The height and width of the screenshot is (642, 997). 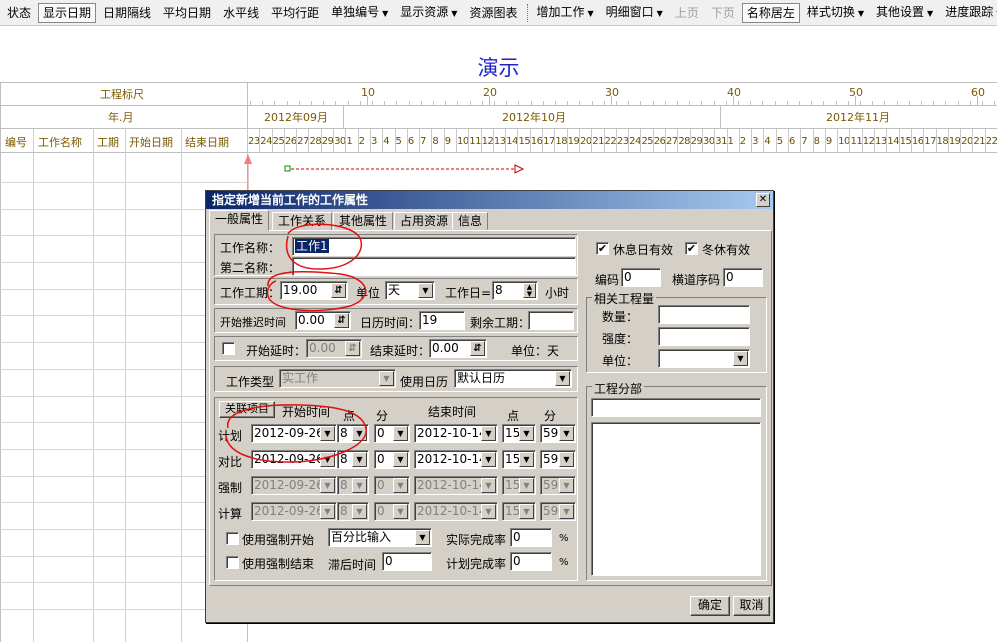 What do you see at coordinates (710, 606) in the screenshot?
I see `ok-button: 确定` at bounding box center [710, 606].